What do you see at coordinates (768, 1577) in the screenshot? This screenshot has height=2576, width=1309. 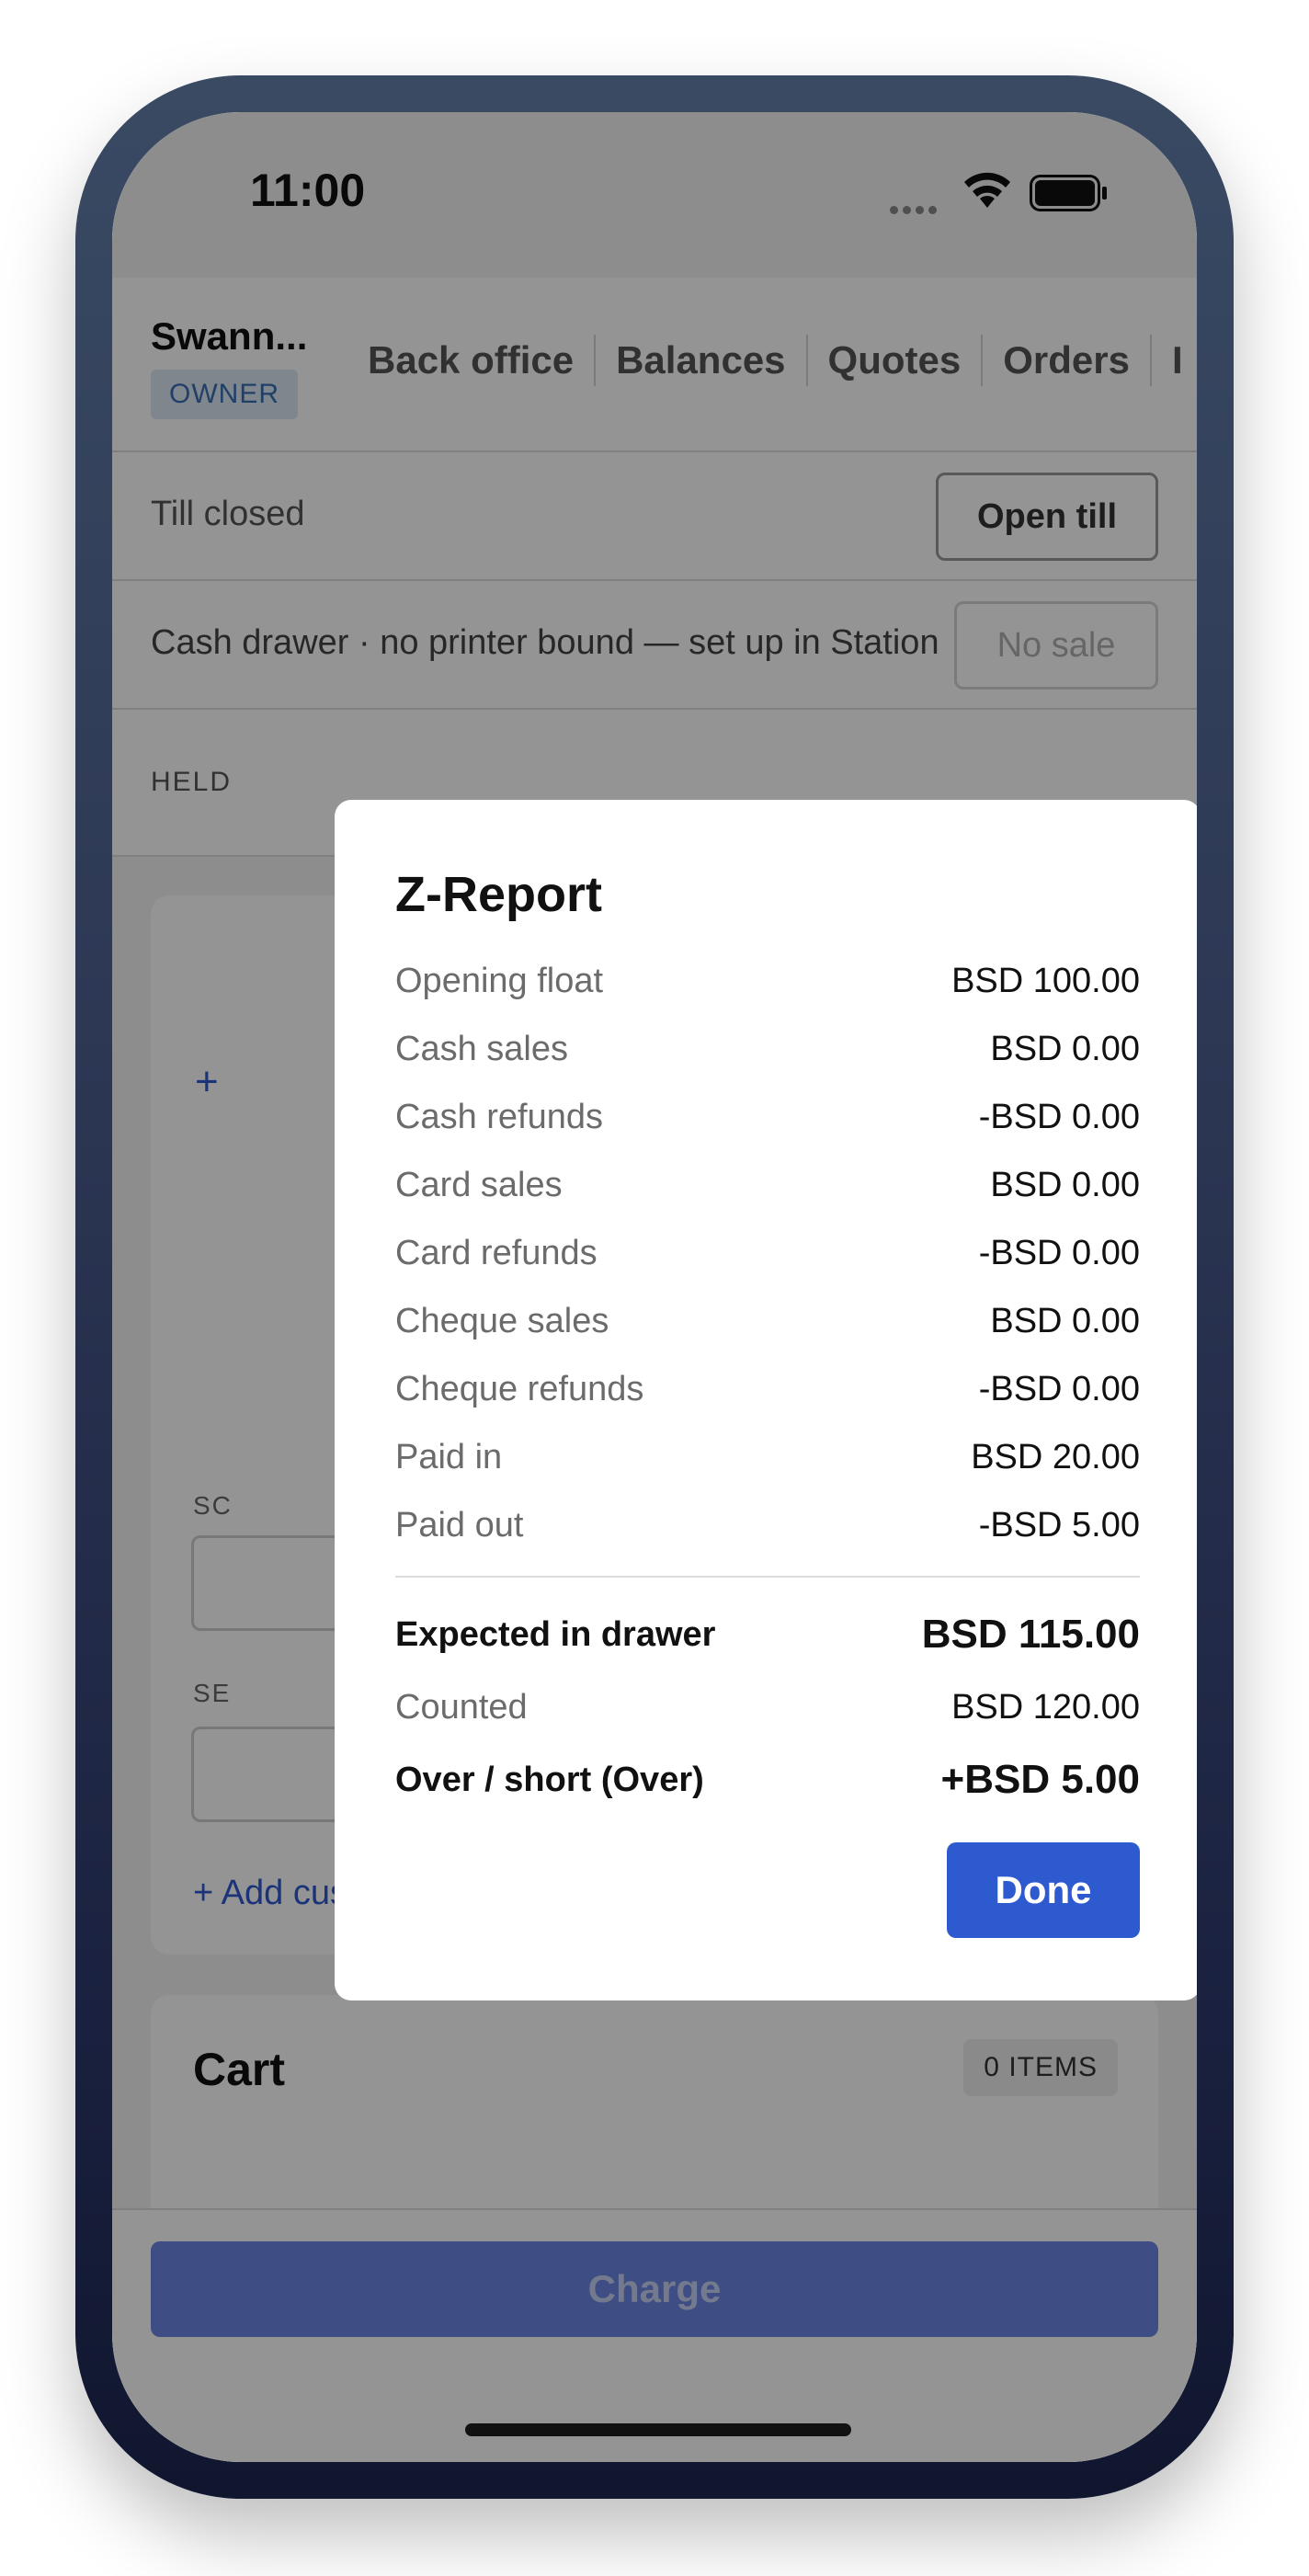 I see `report-divider` at bounding box center [768, 1577].